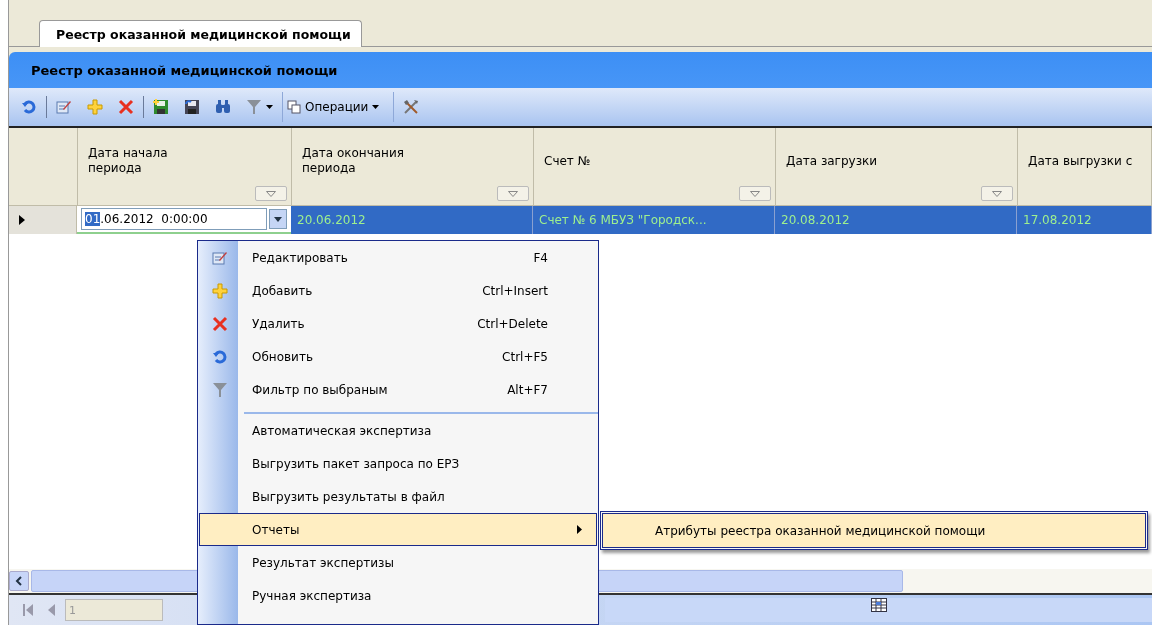 The width and height of the screenshot is (1152, 625). Describe the element at coordinates (1084, 220) in the screenshot. I see `table-cell: 17.08.2012` at that location.